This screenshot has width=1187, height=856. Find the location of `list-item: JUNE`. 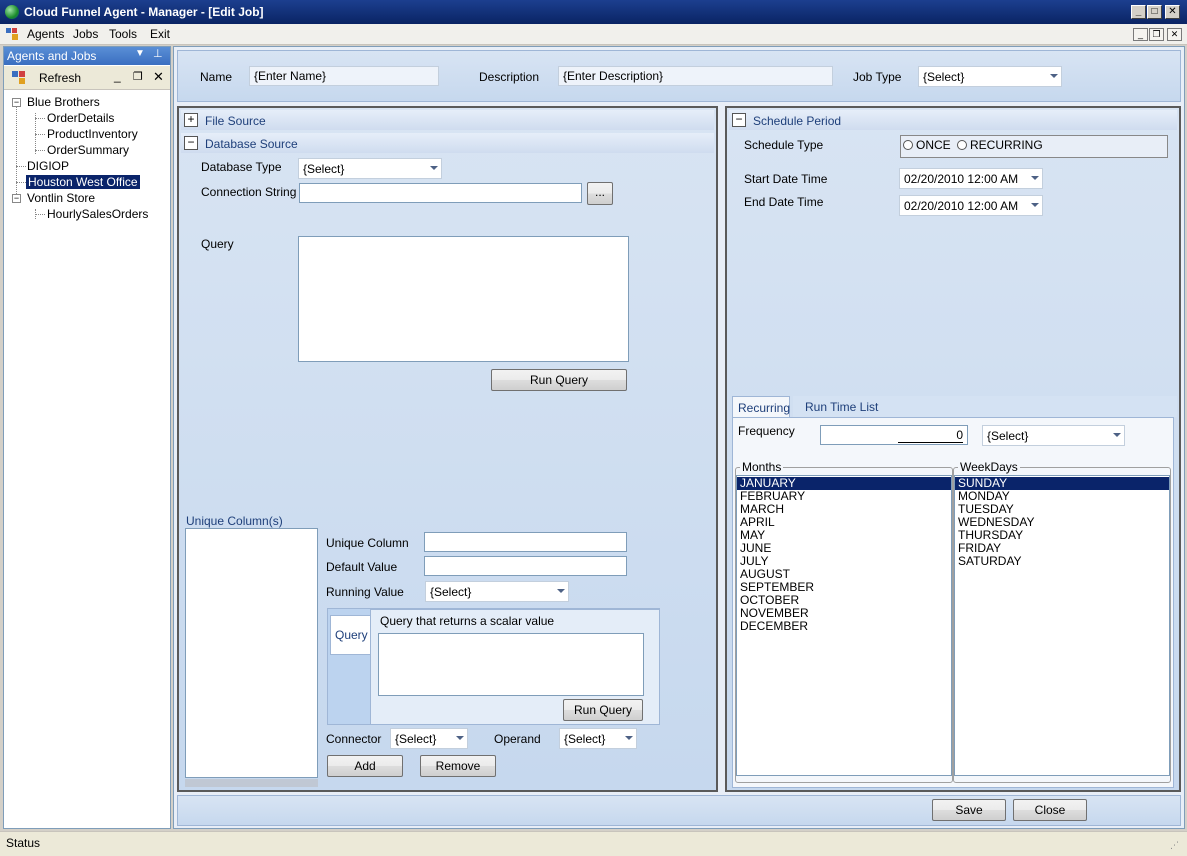

list-item: JUNE is located at coordinates (844, 548).